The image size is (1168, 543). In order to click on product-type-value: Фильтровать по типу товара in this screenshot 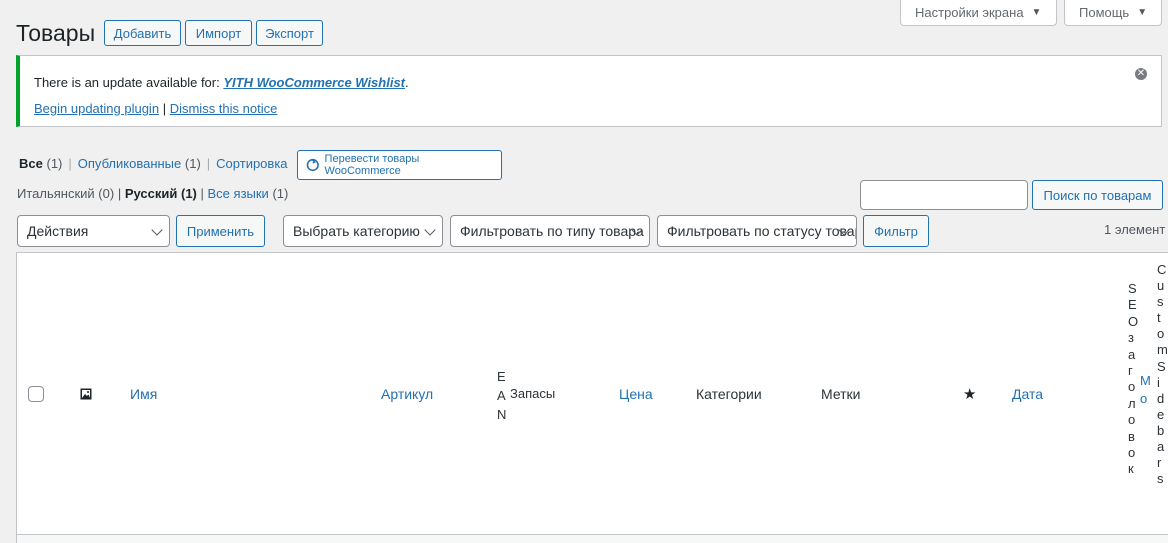, I will do `click(552, 231)`.